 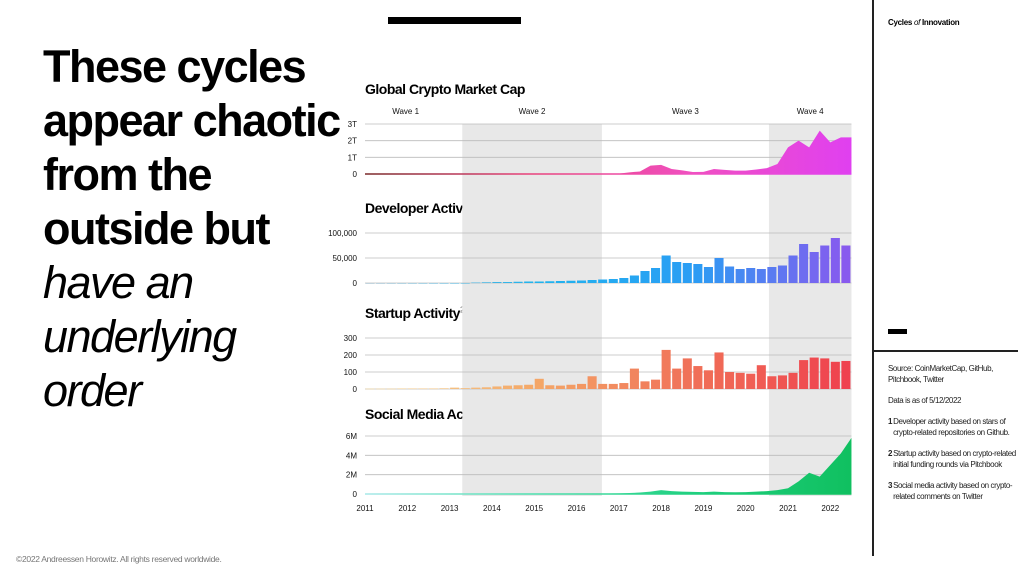 I want to click on x-tick-label: 2016, so click(x=577, y=508).